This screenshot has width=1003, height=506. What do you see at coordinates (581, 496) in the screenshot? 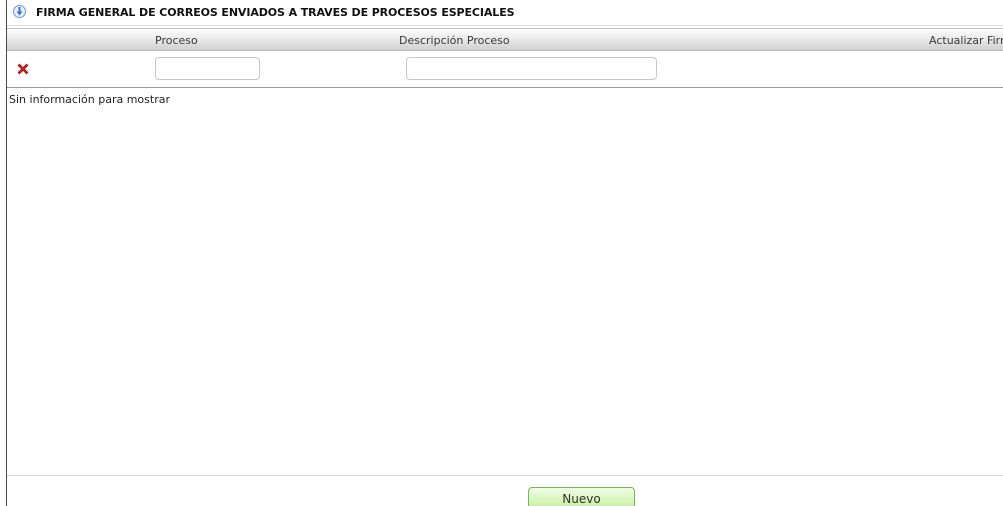
I see `new-button: Nuevo` at bounding box center [581, 496].